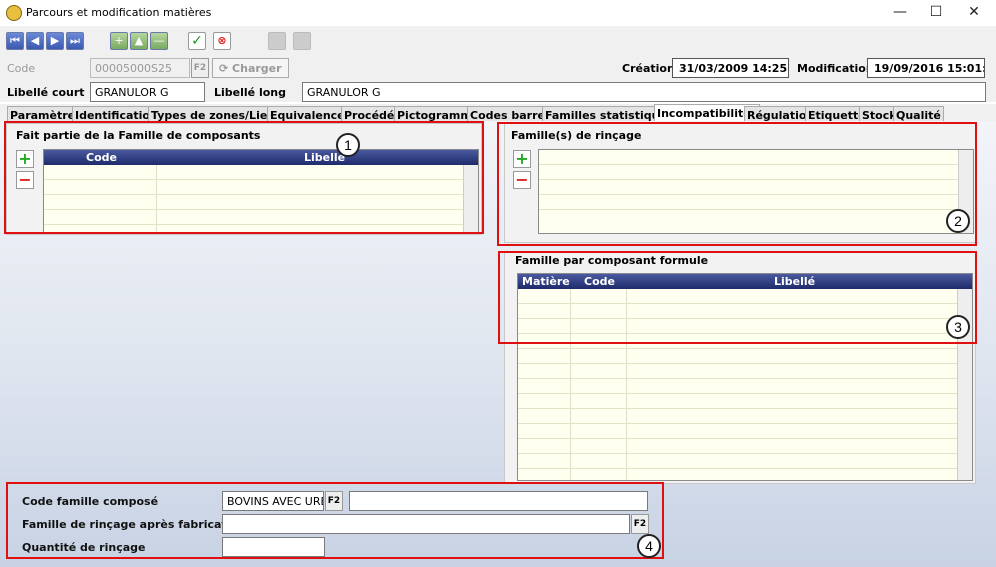 Image resolution: width=996 pixels, height=567 pixels. I want to click on maximize-button: ☐, so click(936, 13).